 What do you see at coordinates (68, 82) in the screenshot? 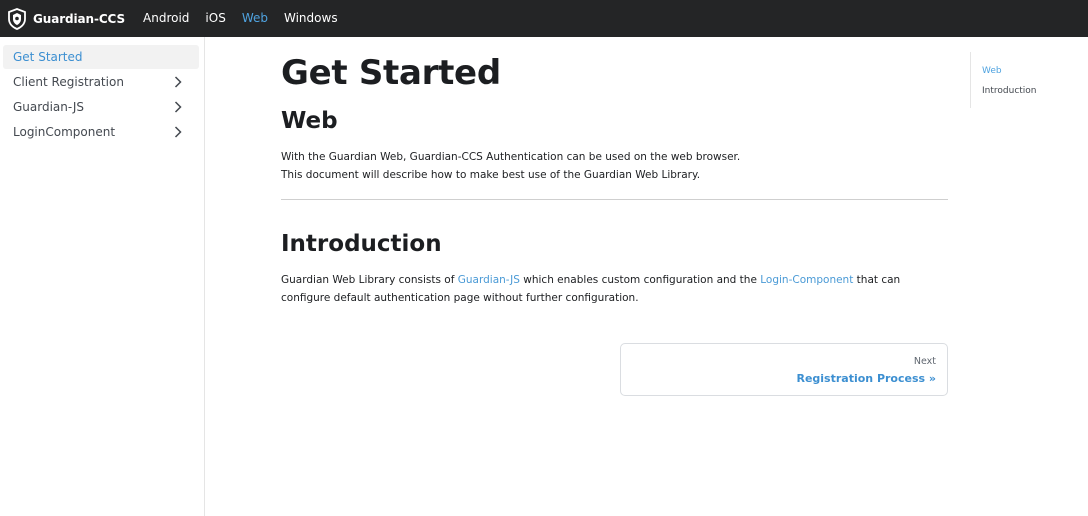
I see `sidebar-item-label: Client Registration` at bounding box center [68, 82].